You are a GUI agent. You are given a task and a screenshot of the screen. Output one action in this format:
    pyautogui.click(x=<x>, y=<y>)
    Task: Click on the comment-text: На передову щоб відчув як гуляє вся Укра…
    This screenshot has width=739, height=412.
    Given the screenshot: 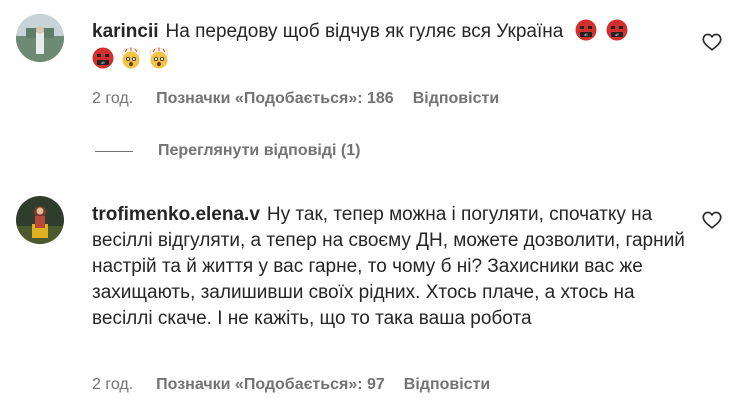 What is the action you would take?
    pyautogui.click(x=364, y=31)
    